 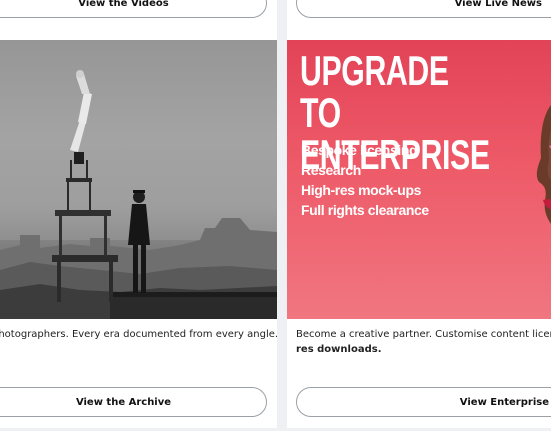 I want to click on benefit-item: Research, so click(x=331, y=170).